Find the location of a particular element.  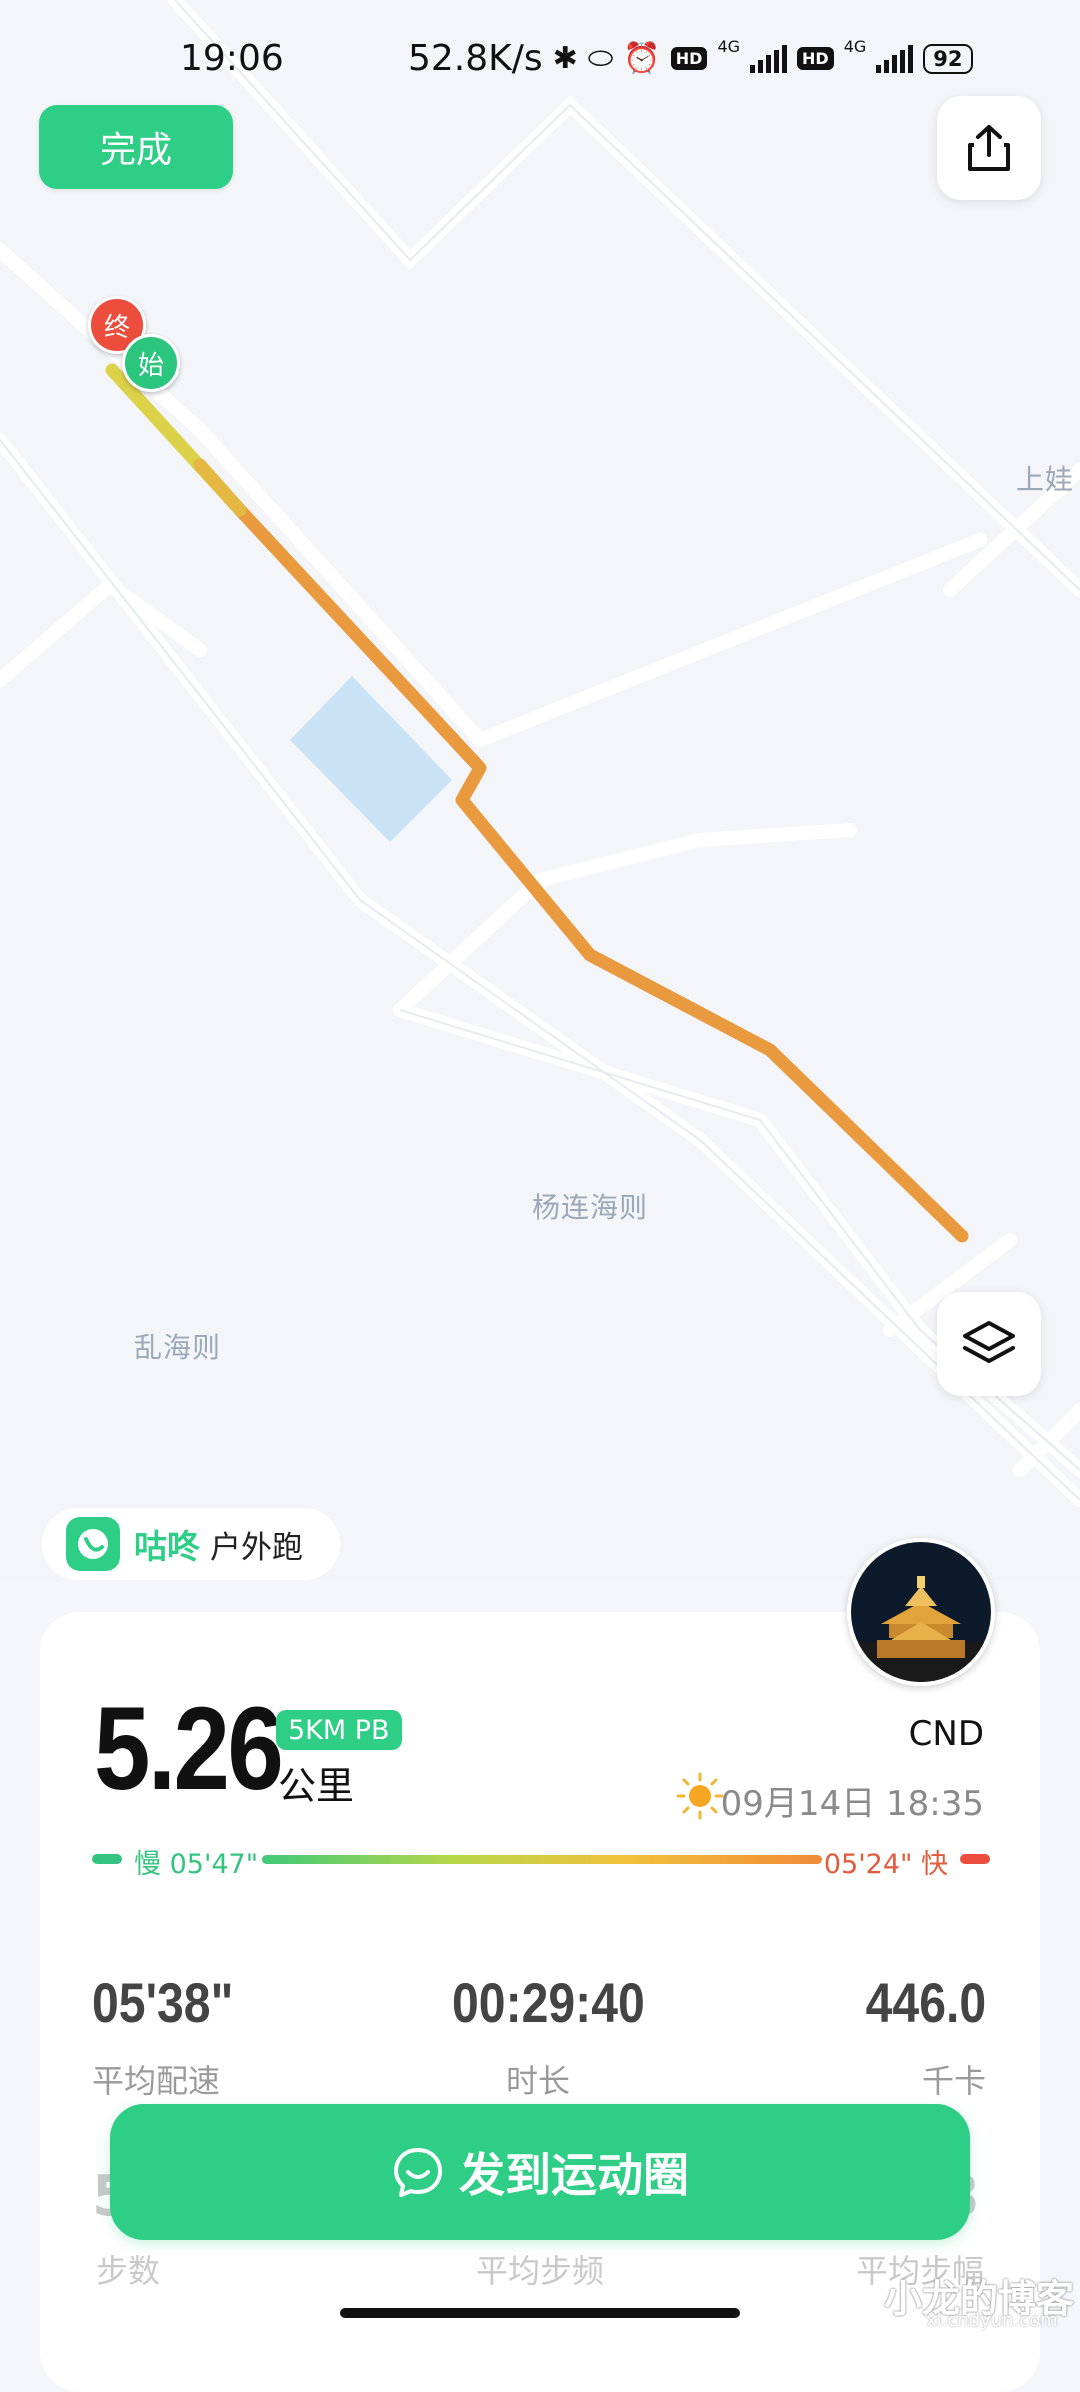

app-brand-chip: 咕咚 户外跑 is located at coordinates (191, 1544).